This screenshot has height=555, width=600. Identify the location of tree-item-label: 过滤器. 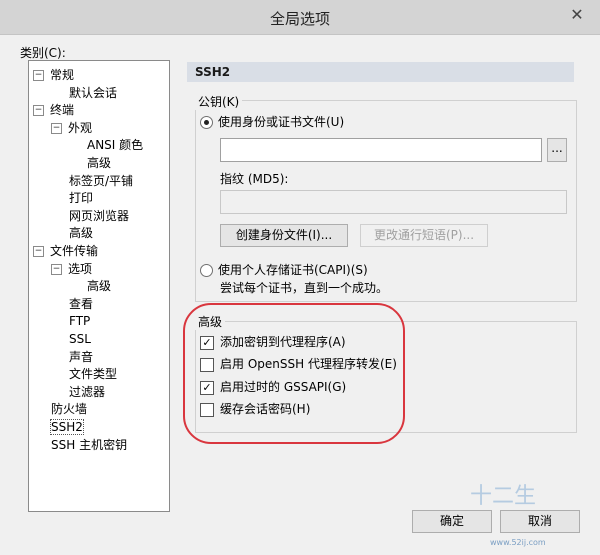
(87, 391).